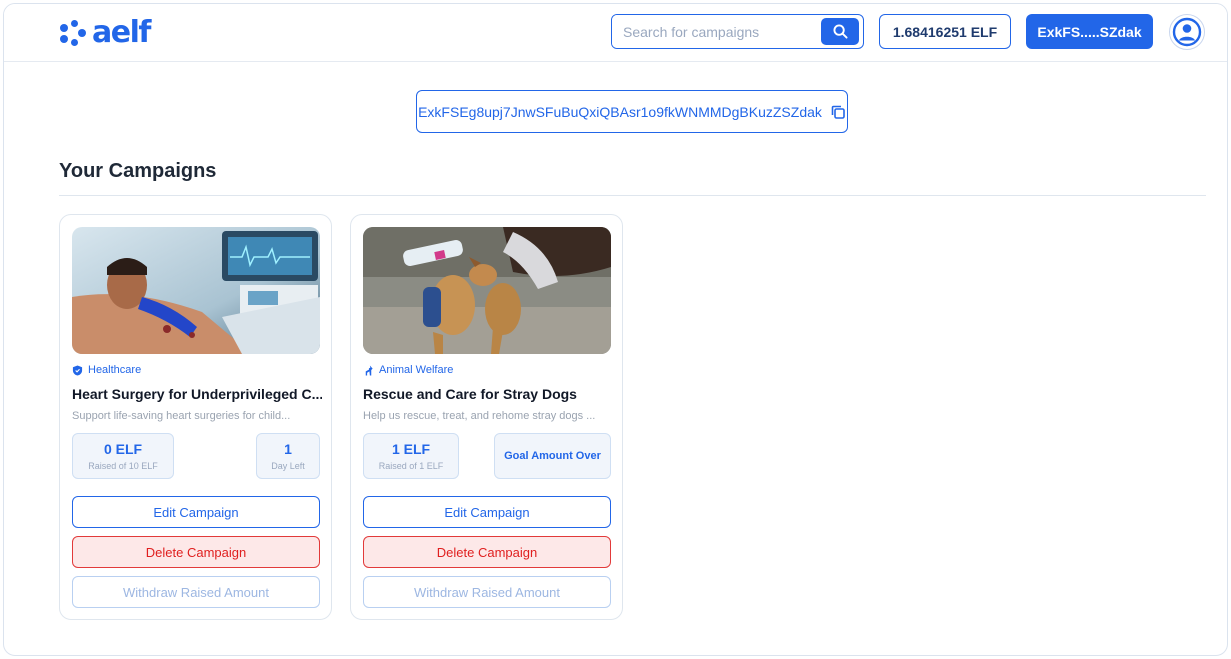 This screenshot has width=1231, height=659. Describe the element at coordinates (488, 394) in the screenshot. I see `campaign-title: Rescue and Care for Stray Dogs` at that location.